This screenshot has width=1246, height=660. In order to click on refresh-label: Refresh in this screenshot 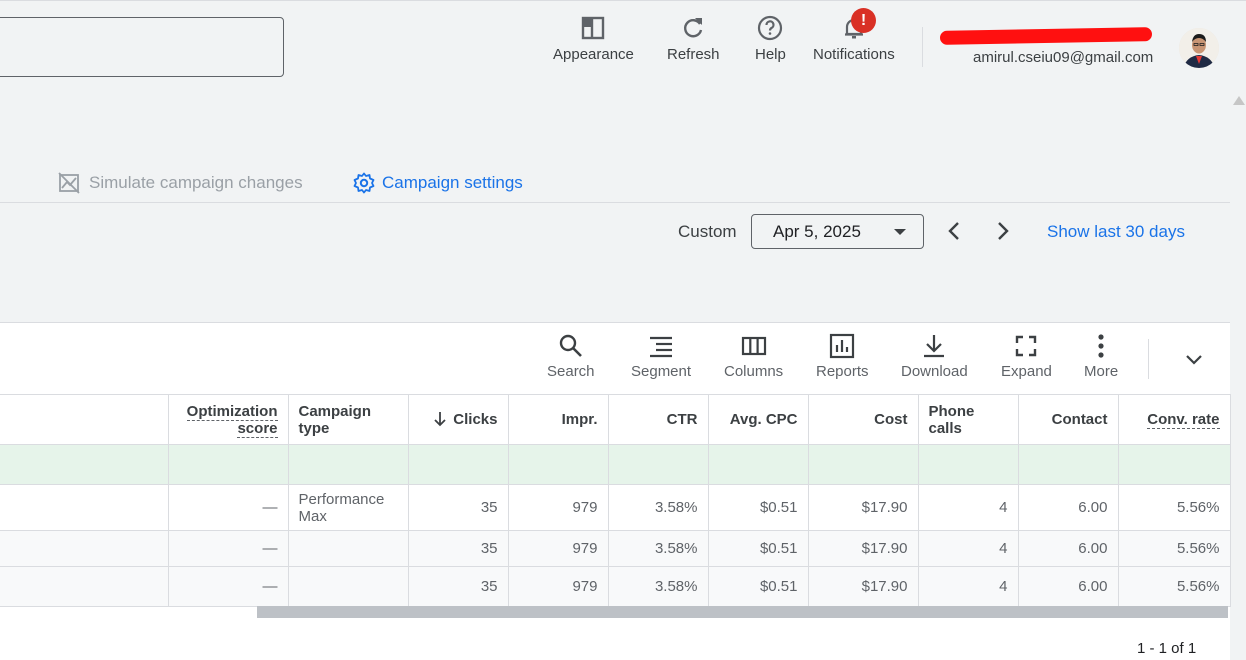, I will do `click(693, 54)`.